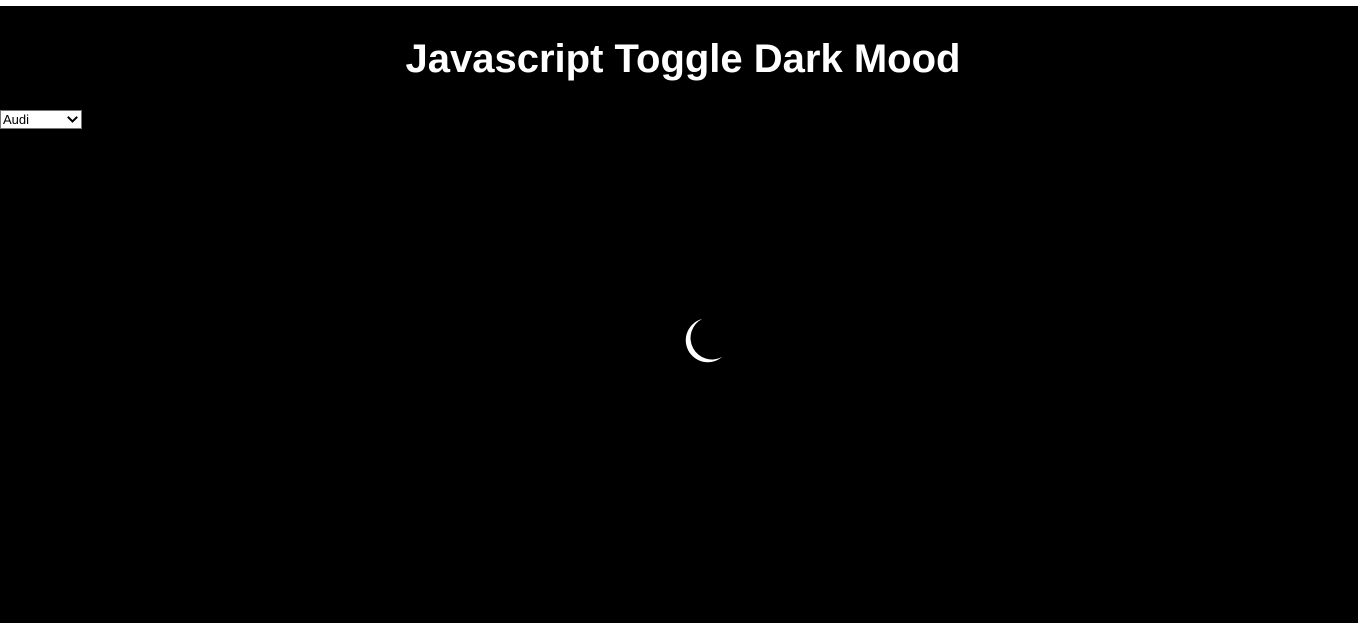 Image resolution: width=1358 pixels, height=623 pixels. I want to click on page-title: Javascript Toggle Dark Mood, so click(683, 59).